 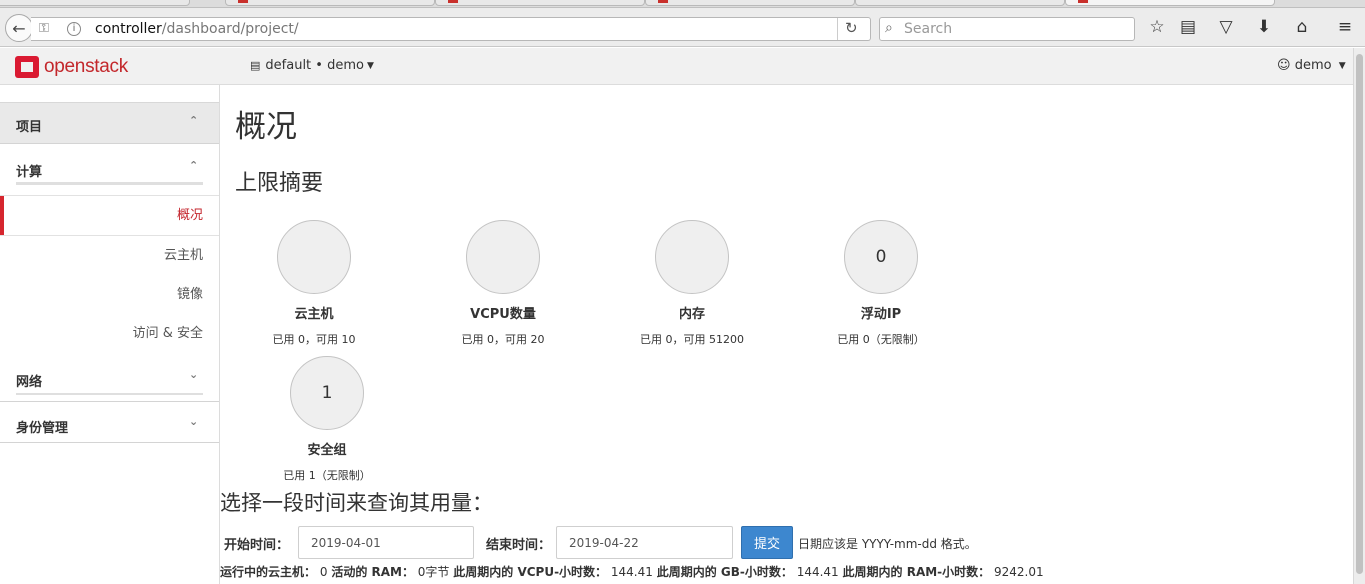 I want to click on quota-name: 安全组, so click(x=327, y=450).